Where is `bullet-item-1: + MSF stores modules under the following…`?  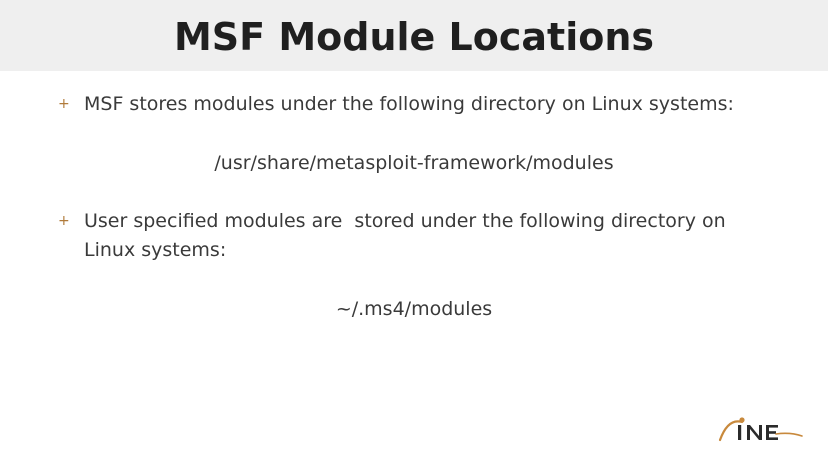
bullet-item-1: + MSF stores modules under the following… is located at coordinates (423, 104).